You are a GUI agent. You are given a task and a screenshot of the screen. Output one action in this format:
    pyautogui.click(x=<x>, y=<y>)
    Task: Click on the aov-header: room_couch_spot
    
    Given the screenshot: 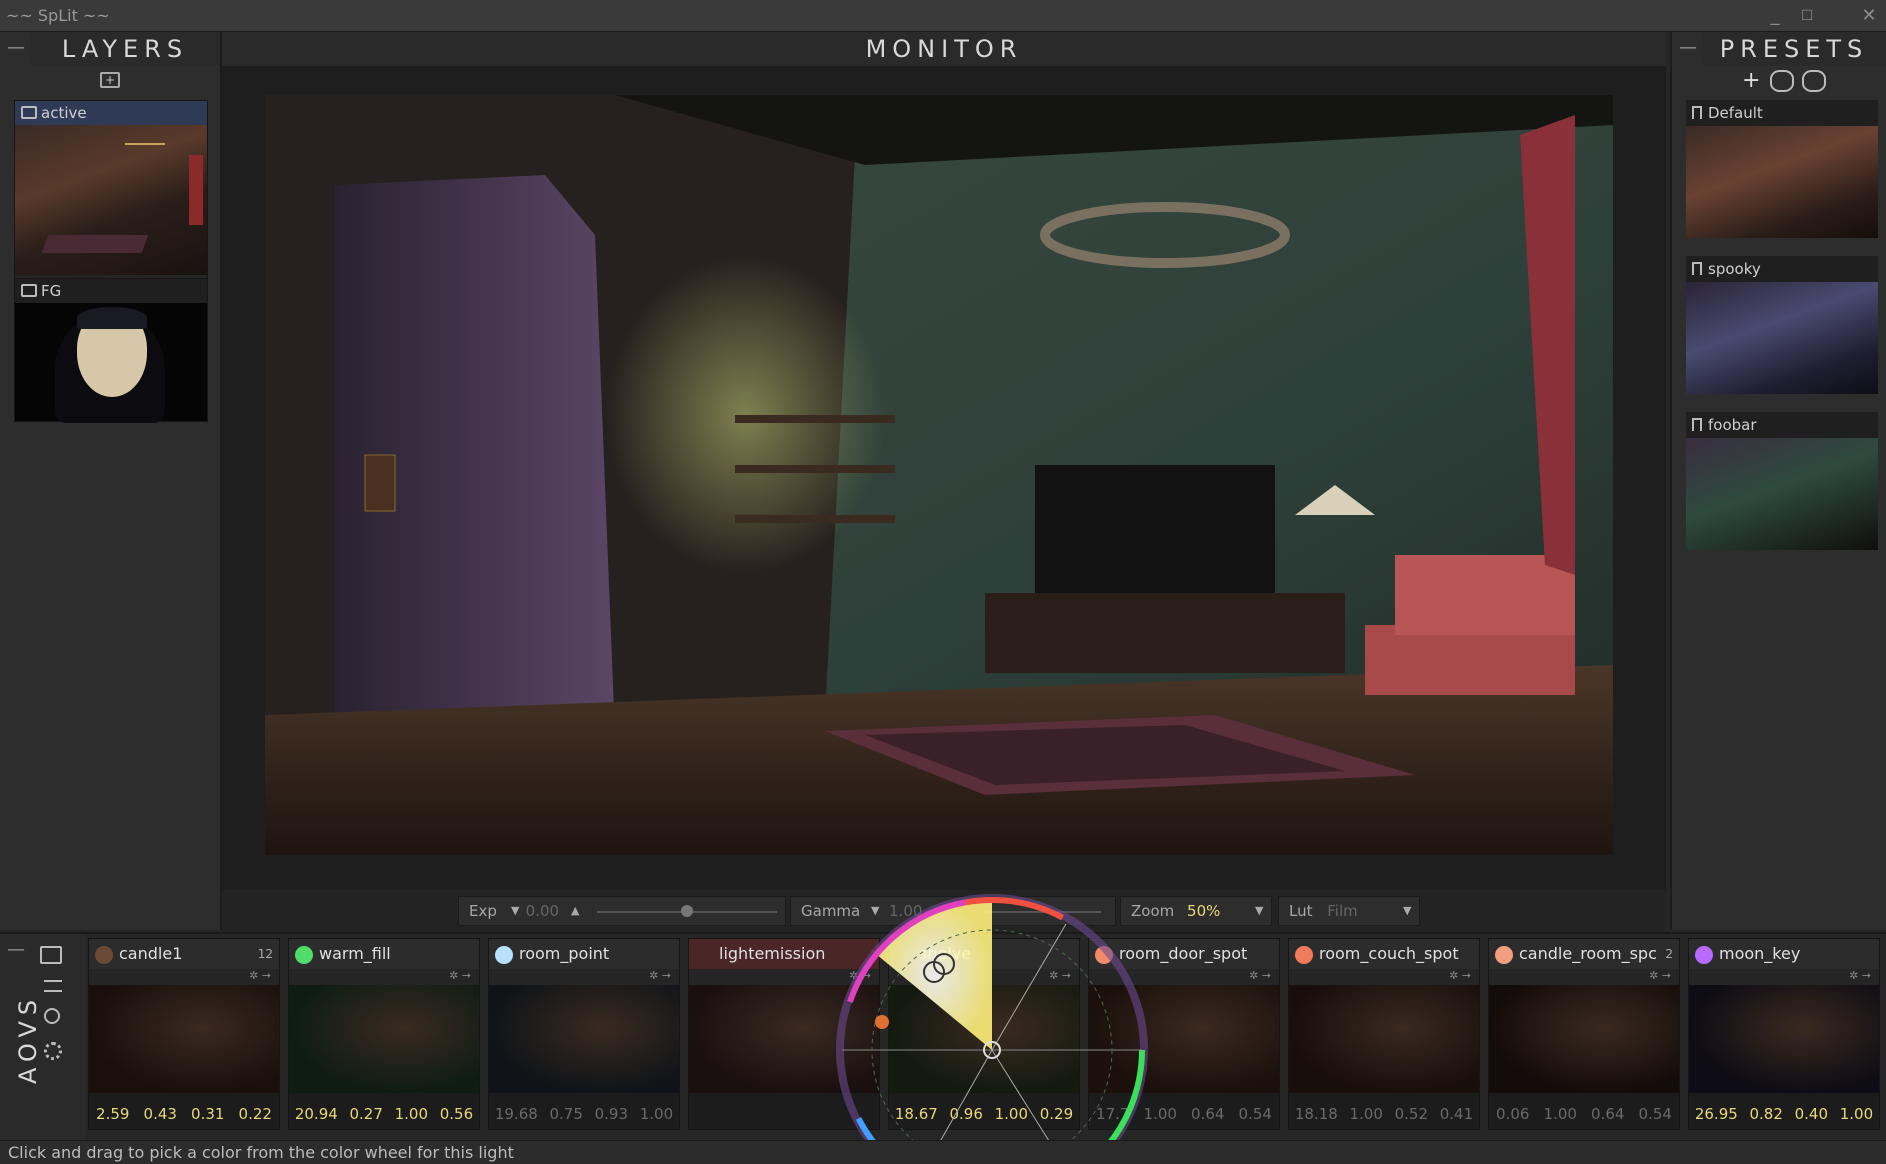 What is the action you would take?
    pyautogui.click(x=1384, y=954)
    